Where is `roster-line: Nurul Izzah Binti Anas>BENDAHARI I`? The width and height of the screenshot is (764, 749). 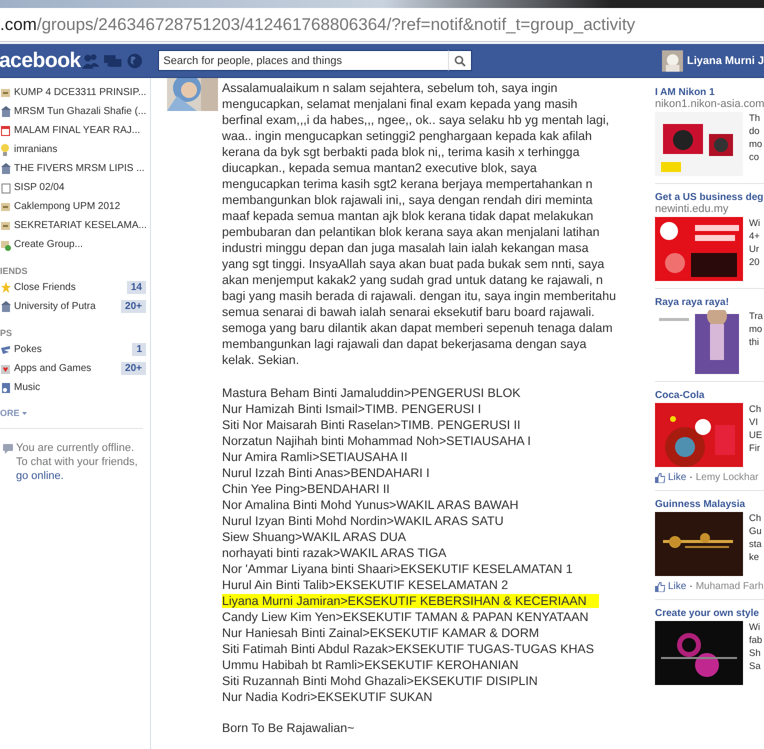 roster-line: Nurul Izzah Binti Anas>BENDAHARI I is located at coordinates (326, 473).